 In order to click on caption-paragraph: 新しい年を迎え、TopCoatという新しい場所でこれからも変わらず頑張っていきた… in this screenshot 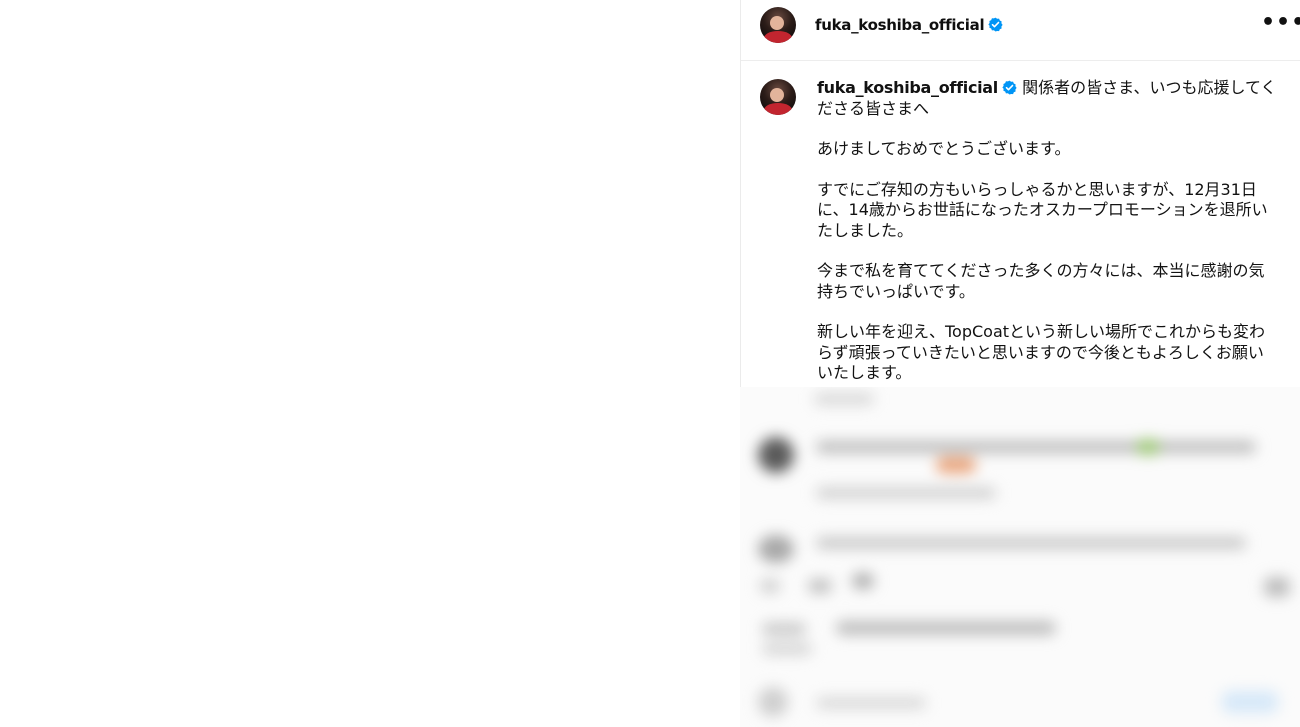, I will do `click(1041, 352)`.